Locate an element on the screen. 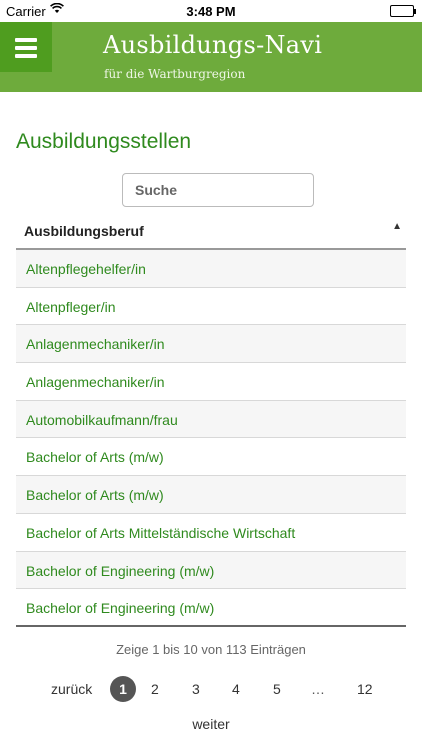 Image resolution: width=422 pixels, height=750 pixels. column-header-ausbildungsberuf: Ausbildungsberuf ▲ is located at coordinates (211, 231).